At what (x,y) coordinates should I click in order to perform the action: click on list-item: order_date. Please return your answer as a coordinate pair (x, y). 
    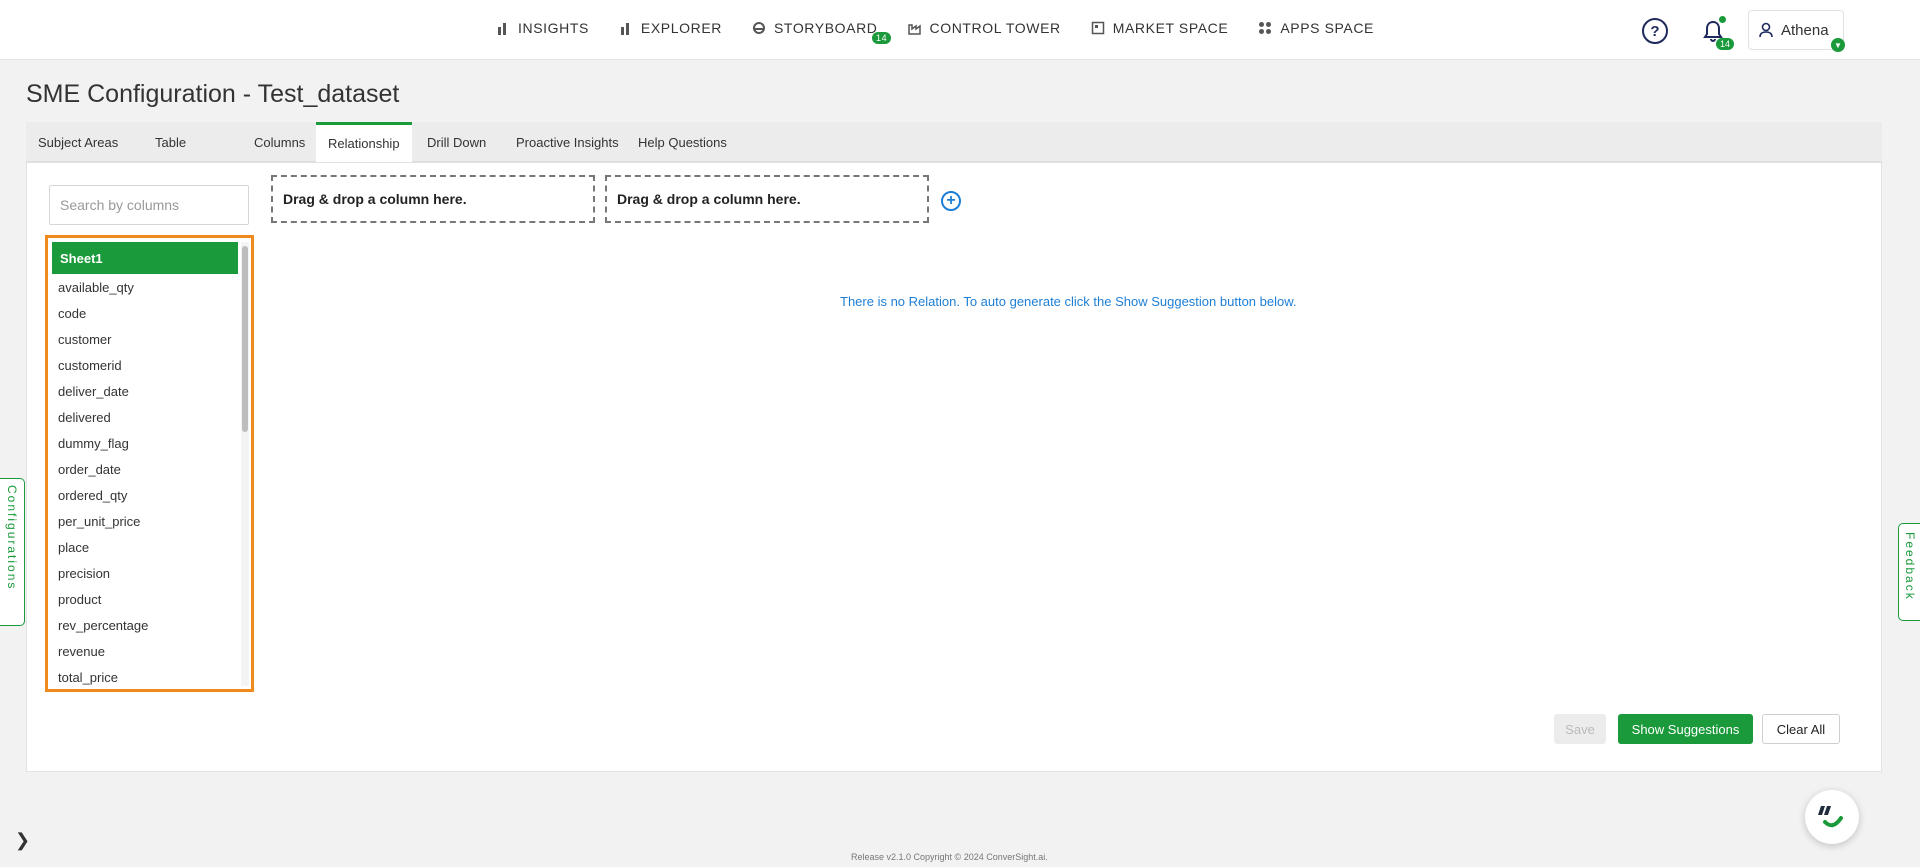
    Looking at the image, I should click on (145, 469).